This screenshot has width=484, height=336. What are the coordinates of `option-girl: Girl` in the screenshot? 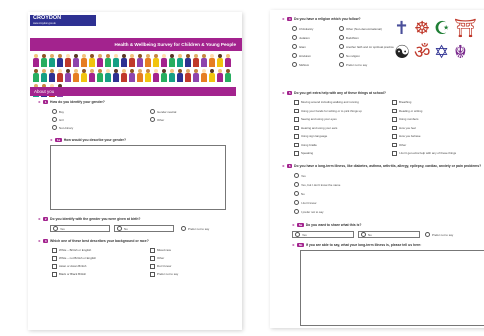 It's located at (58, 119).